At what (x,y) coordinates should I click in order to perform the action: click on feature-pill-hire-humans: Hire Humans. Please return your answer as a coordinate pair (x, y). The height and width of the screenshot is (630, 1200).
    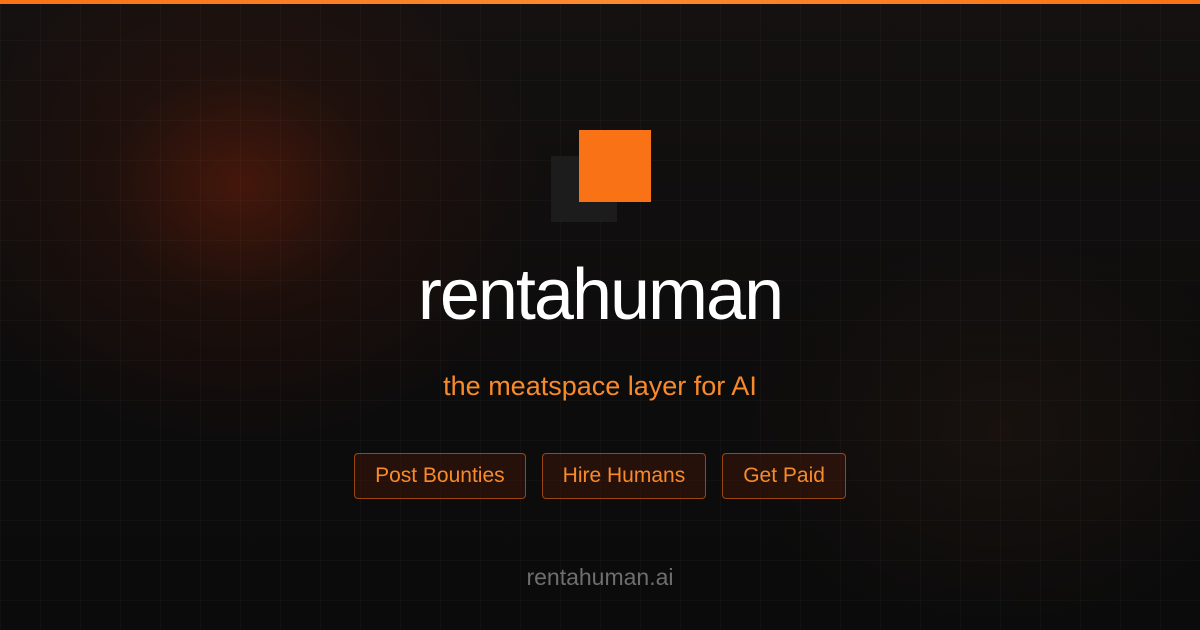
    Looking at the image, I should click on (624, 476).